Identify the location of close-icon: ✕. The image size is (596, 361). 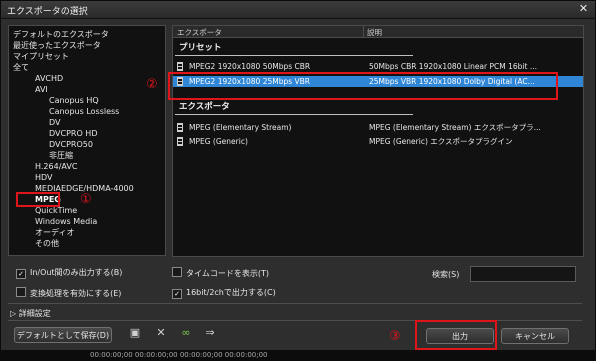
(583, 9).